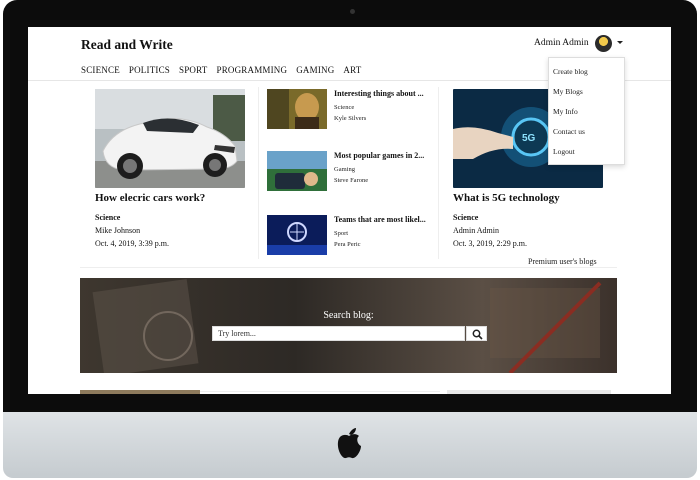  I want to click on article-author: Admin Admin, so click(476, 230).